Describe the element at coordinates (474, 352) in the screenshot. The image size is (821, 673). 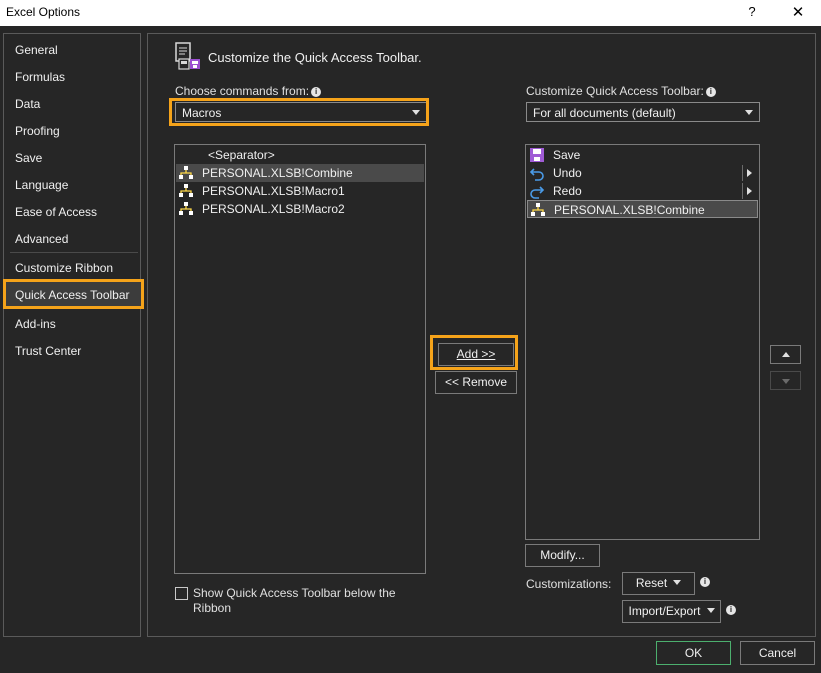
I see `add-button-highlight` at that location.